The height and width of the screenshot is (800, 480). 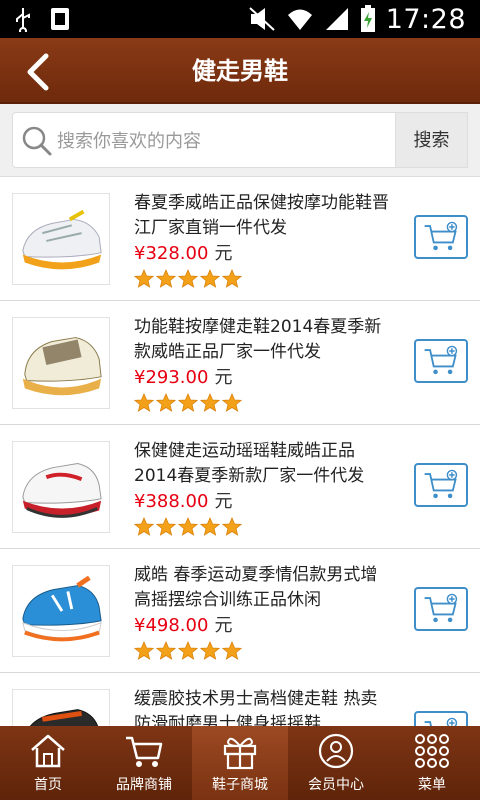 What do you see at coordinates (171, 625) in the screenshot?
I see `product-price: ¥498.00` at bounding box center [171, 625].